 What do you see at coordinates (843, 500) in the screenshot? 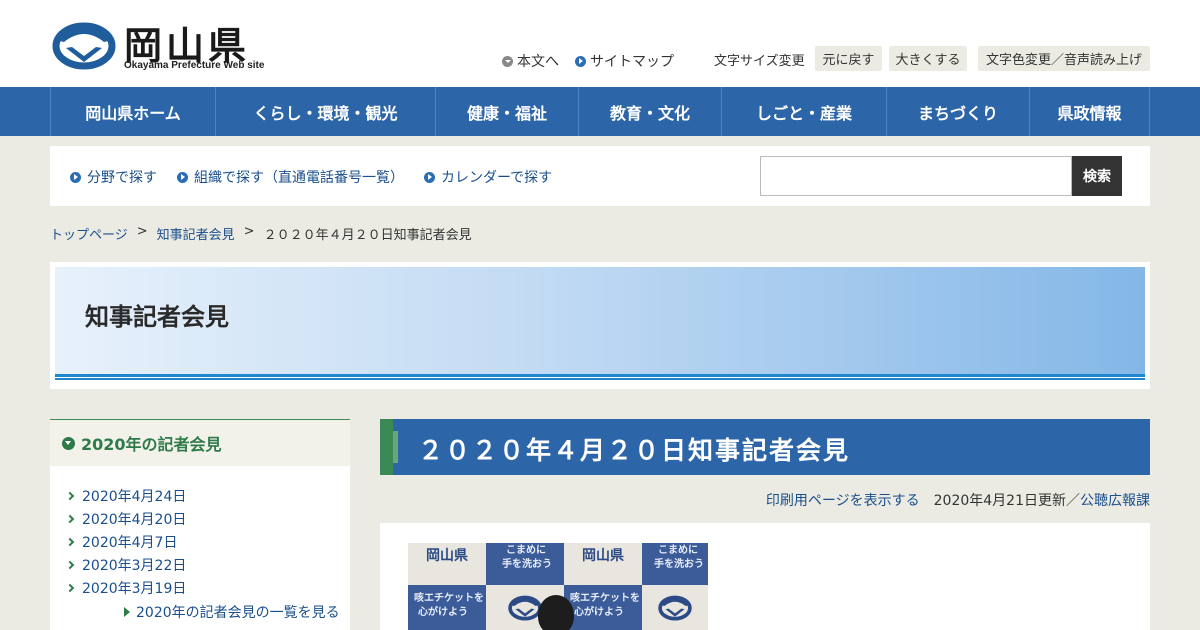
I see `print-page-link: 印刷用ページを表示する` at bounding box center [843, 500].